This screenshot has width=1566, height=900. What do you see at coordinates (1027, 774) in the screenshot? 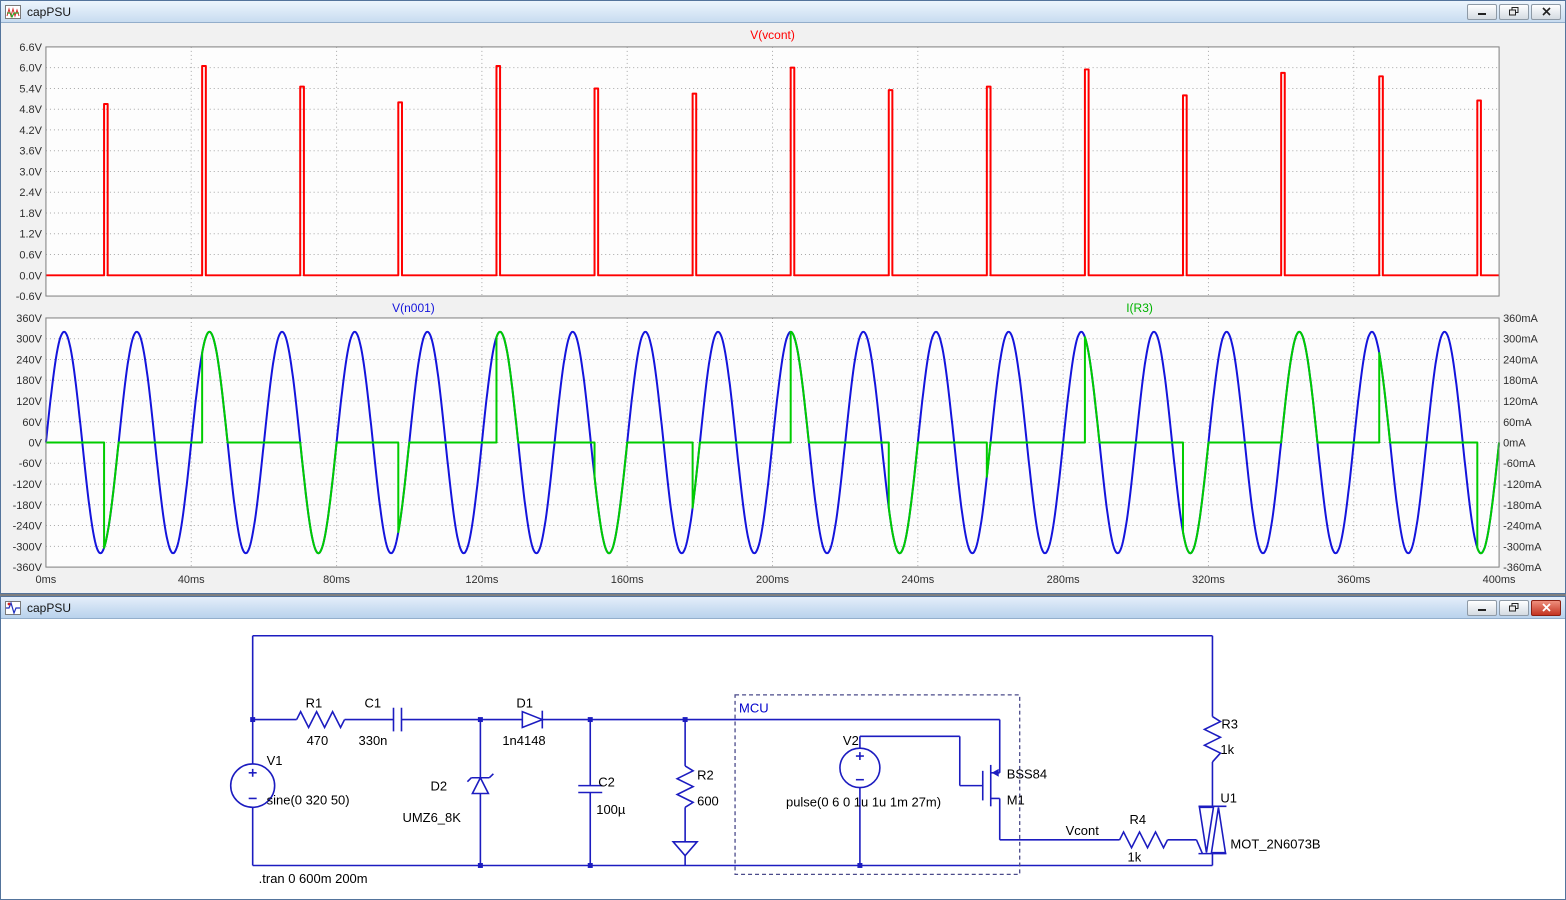
I see `label-M1-value: BSS84` at bounding box center [1027, 774].